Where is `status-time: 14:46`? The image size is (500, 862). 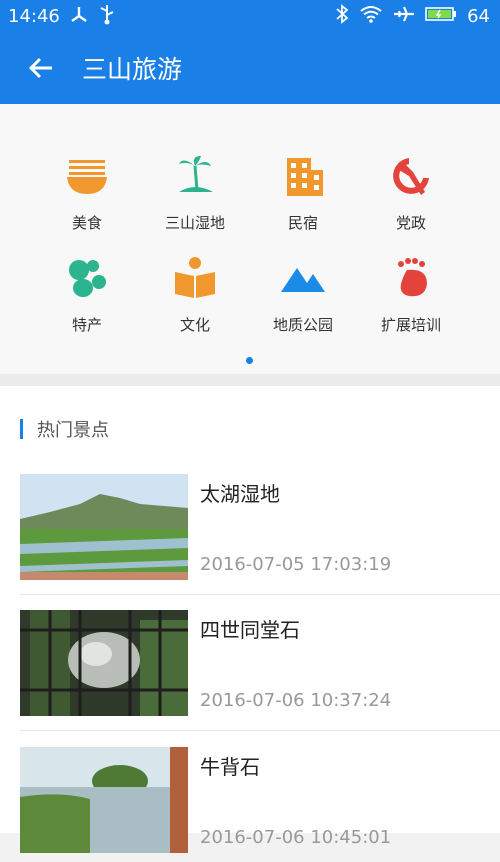
status-time: 14:46 is located at coordinates (34, 16).